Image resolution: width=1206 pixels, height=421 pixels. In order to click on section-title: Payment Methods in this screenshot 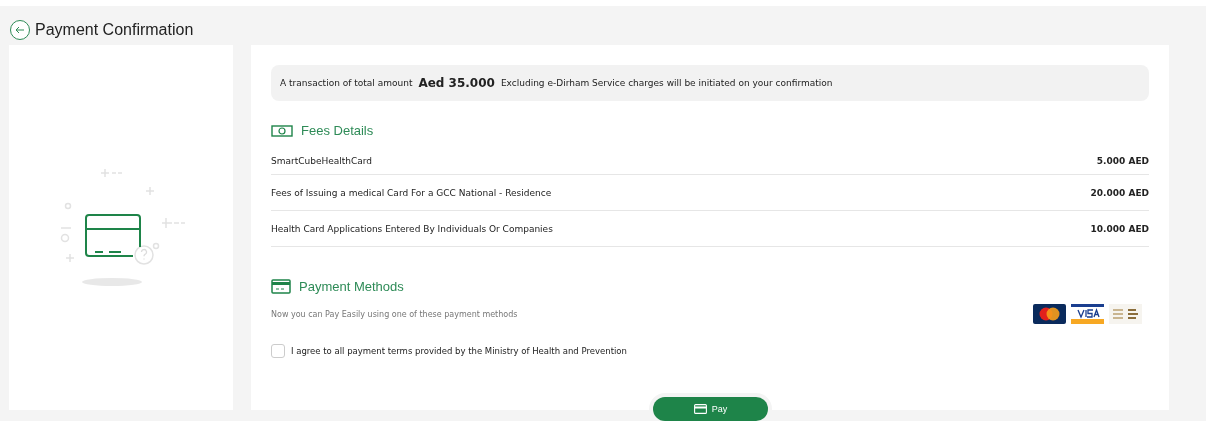, I will do `click(351, 286)`.